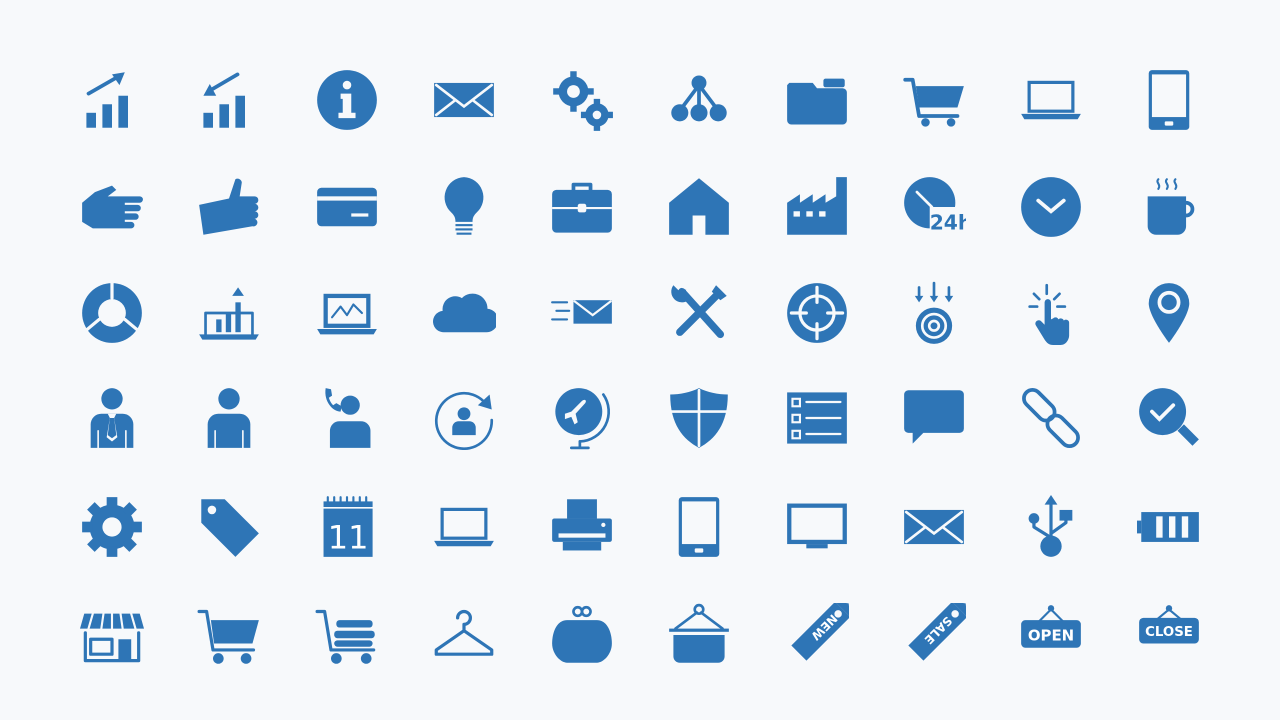  What do you see at coordinates (948, 222) in the screenshot?
I see `clock-label: 24h` at bounding box center [948, 222].